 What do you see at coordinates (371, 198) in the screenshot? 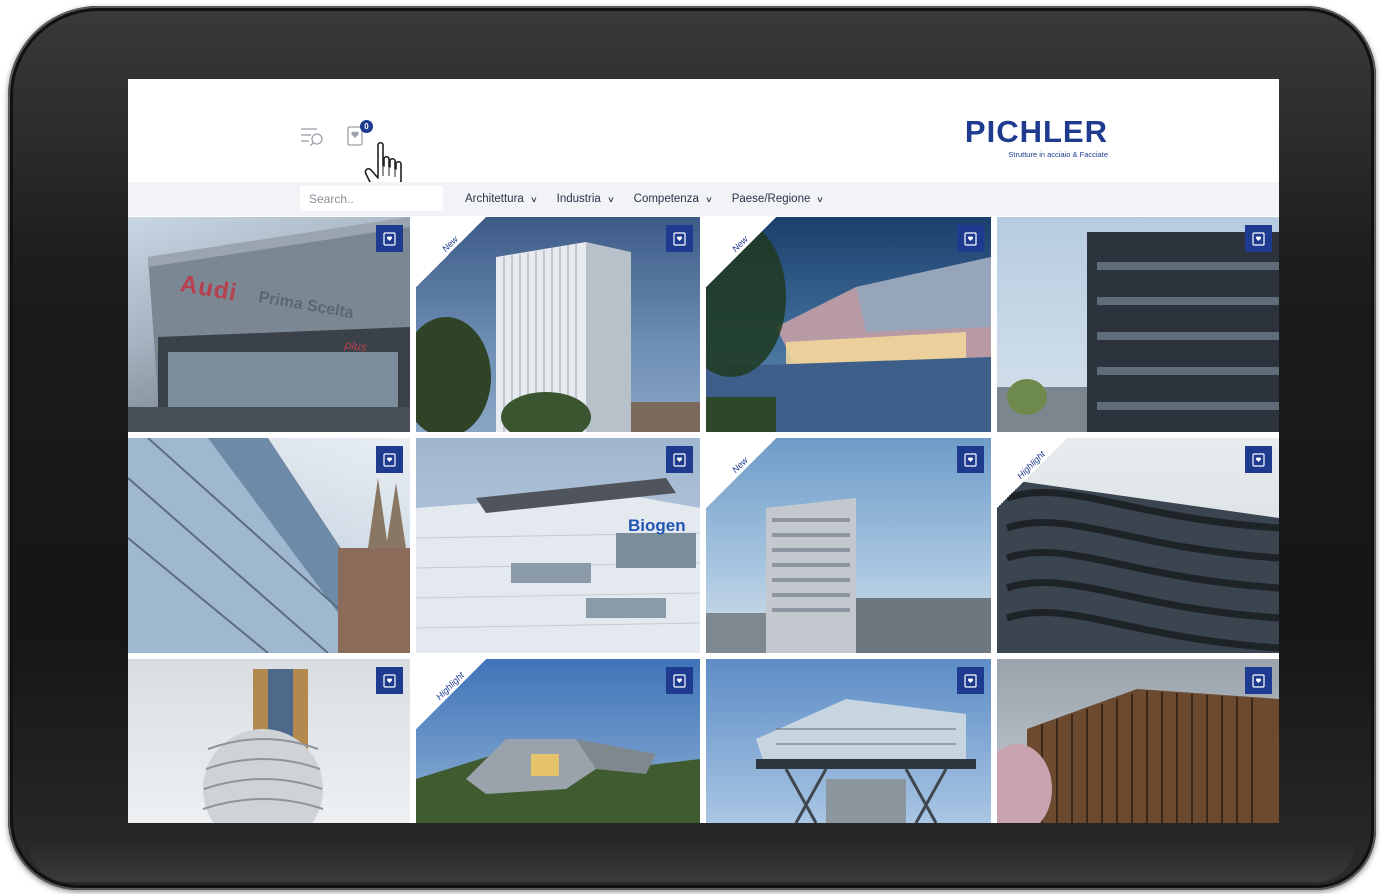
I see `search-input` at bounding box center [371, 198].